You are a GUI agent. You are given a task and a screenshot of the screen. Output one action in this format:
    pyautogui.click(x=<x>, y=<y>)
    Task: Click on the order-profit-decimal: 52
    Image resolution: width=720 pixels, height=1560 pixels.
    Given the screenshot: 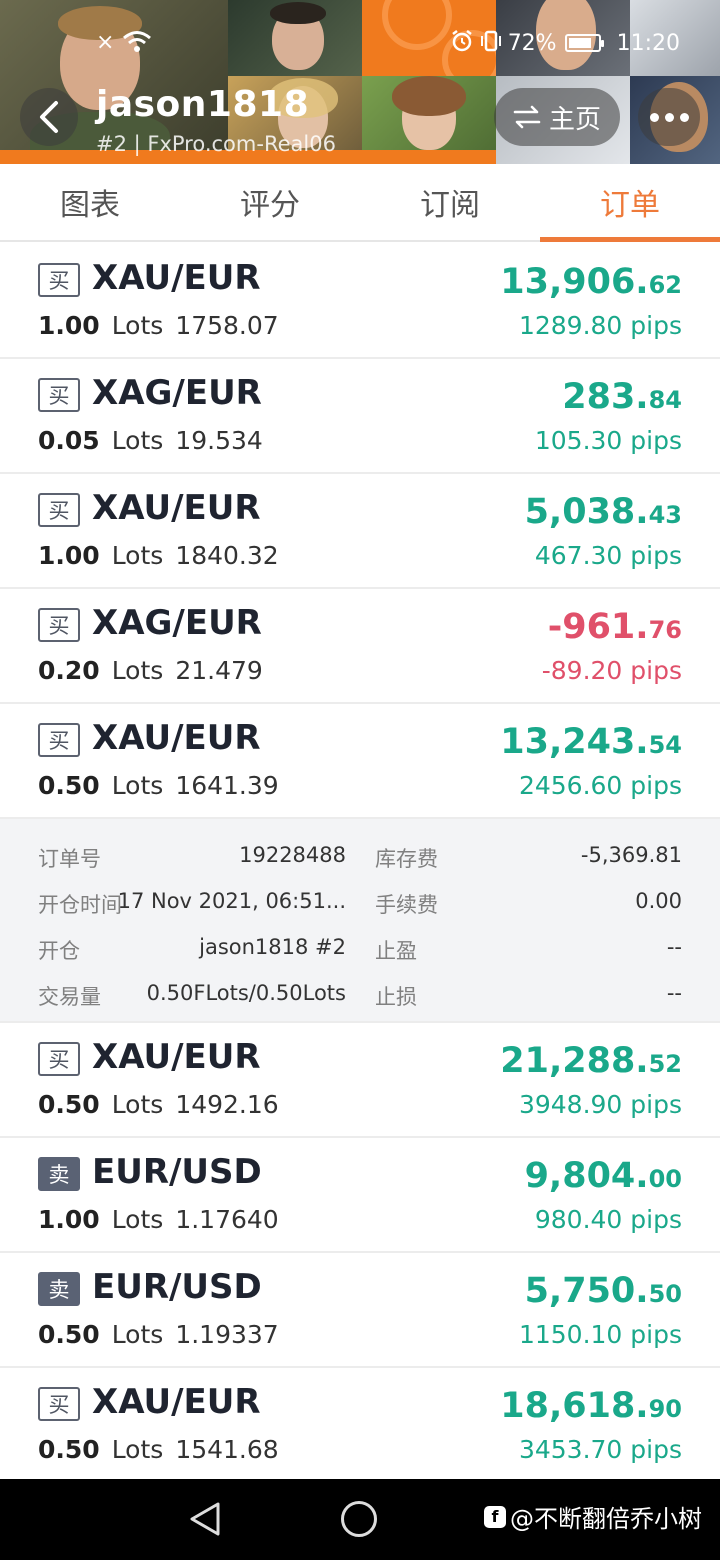 What is the action you would take?
    pyautogui.click(x=665, y=1064)
    